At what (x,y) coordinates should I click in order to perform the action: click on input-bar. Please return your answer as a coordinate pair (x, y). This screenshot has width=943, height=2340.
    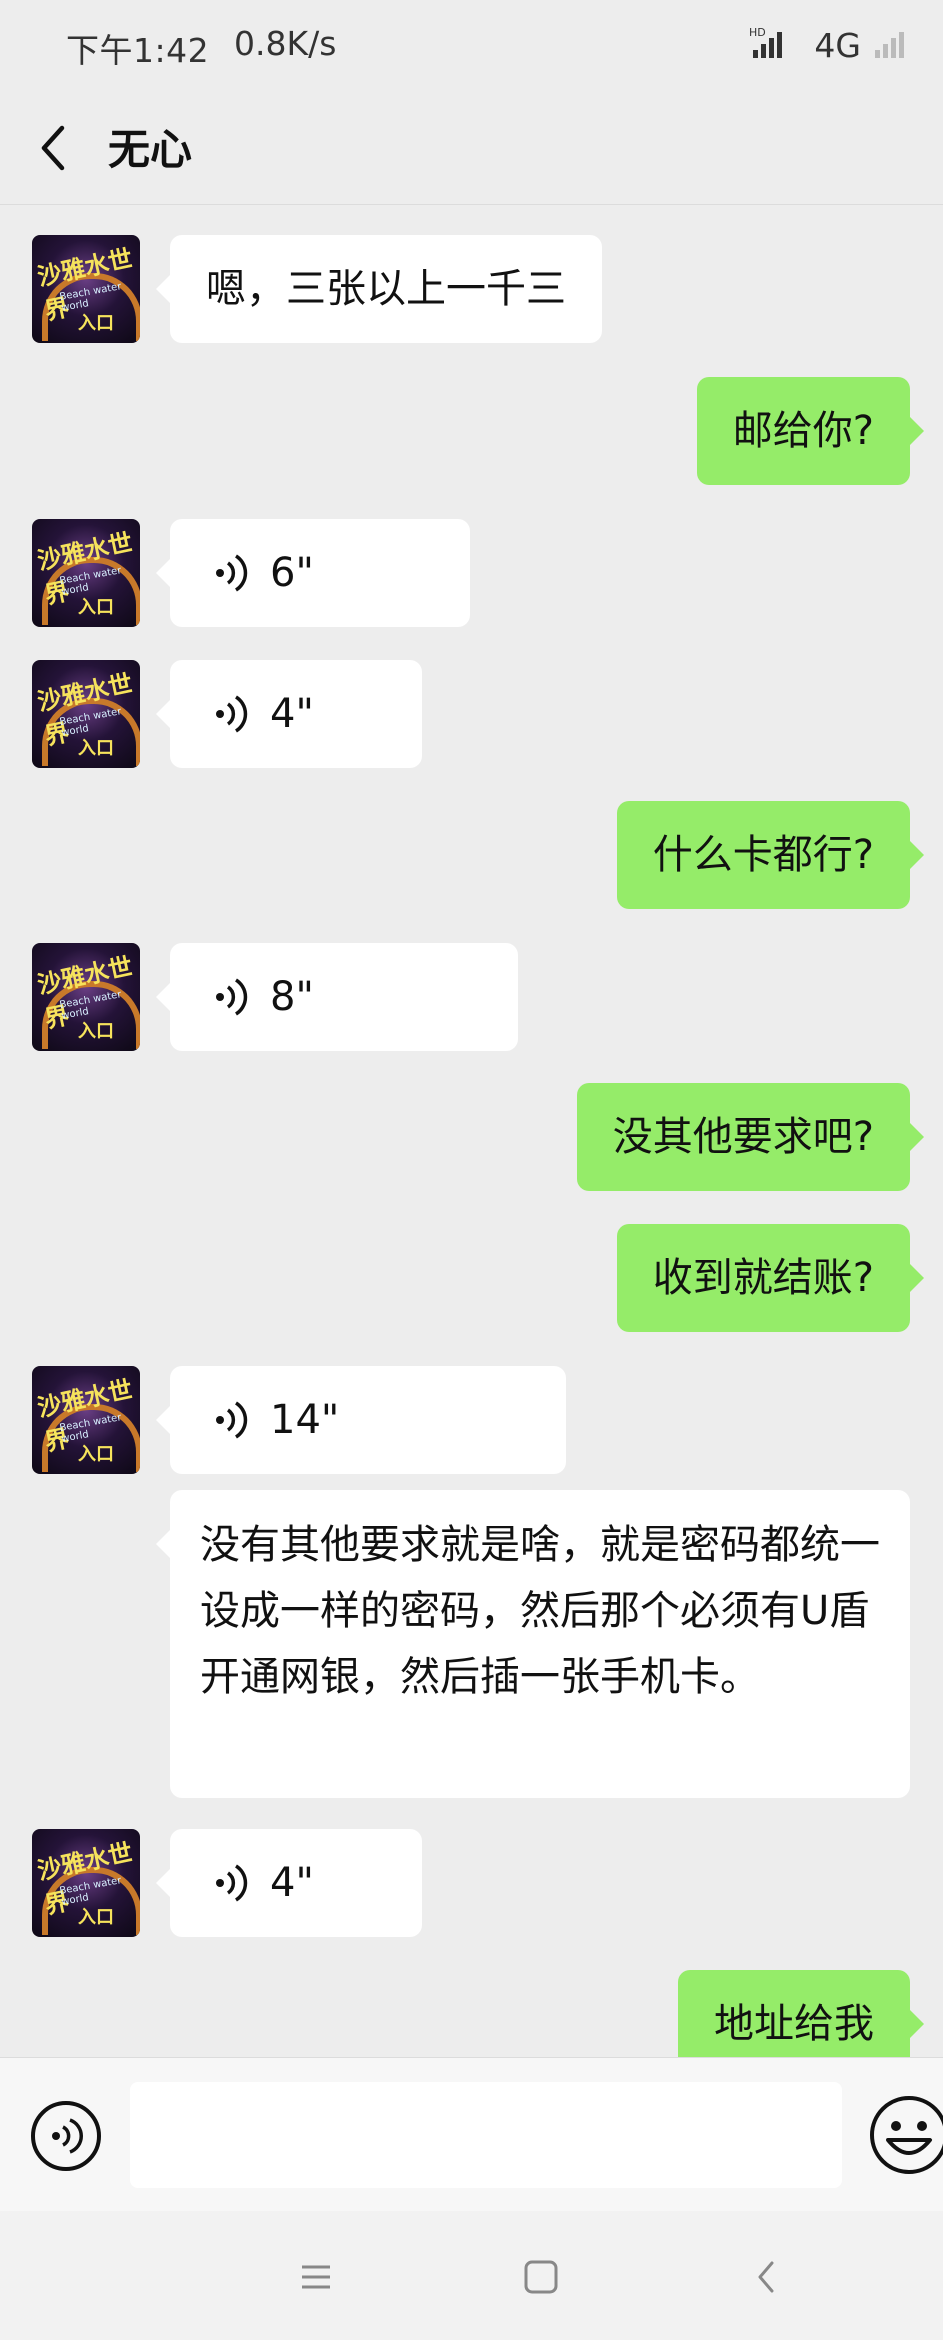
    Looking at the image, I should click on (471, 2134).